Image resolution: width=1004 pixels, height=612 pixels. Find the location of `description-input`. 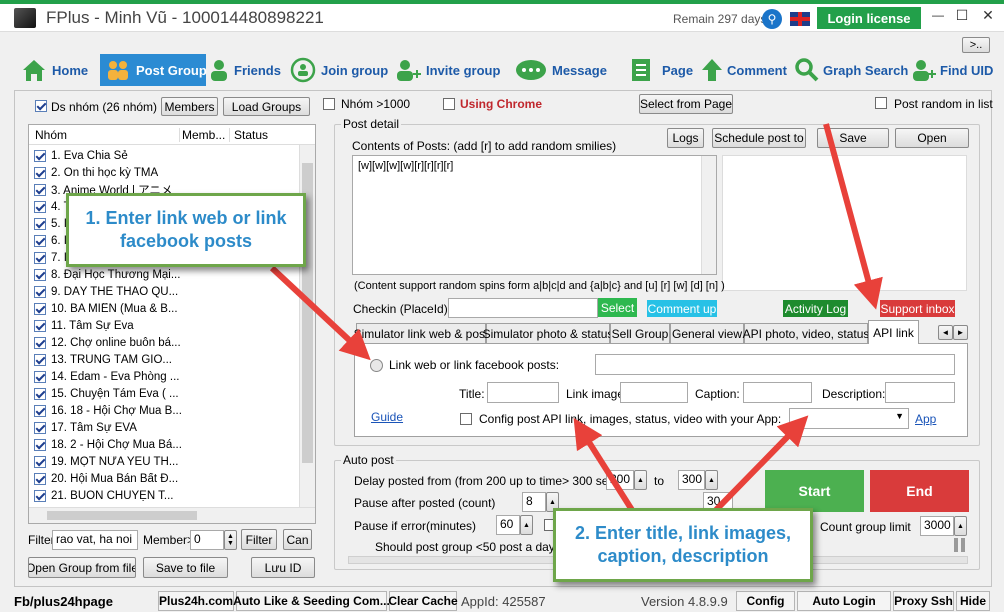

description-input is located at coordinates (920, 392).